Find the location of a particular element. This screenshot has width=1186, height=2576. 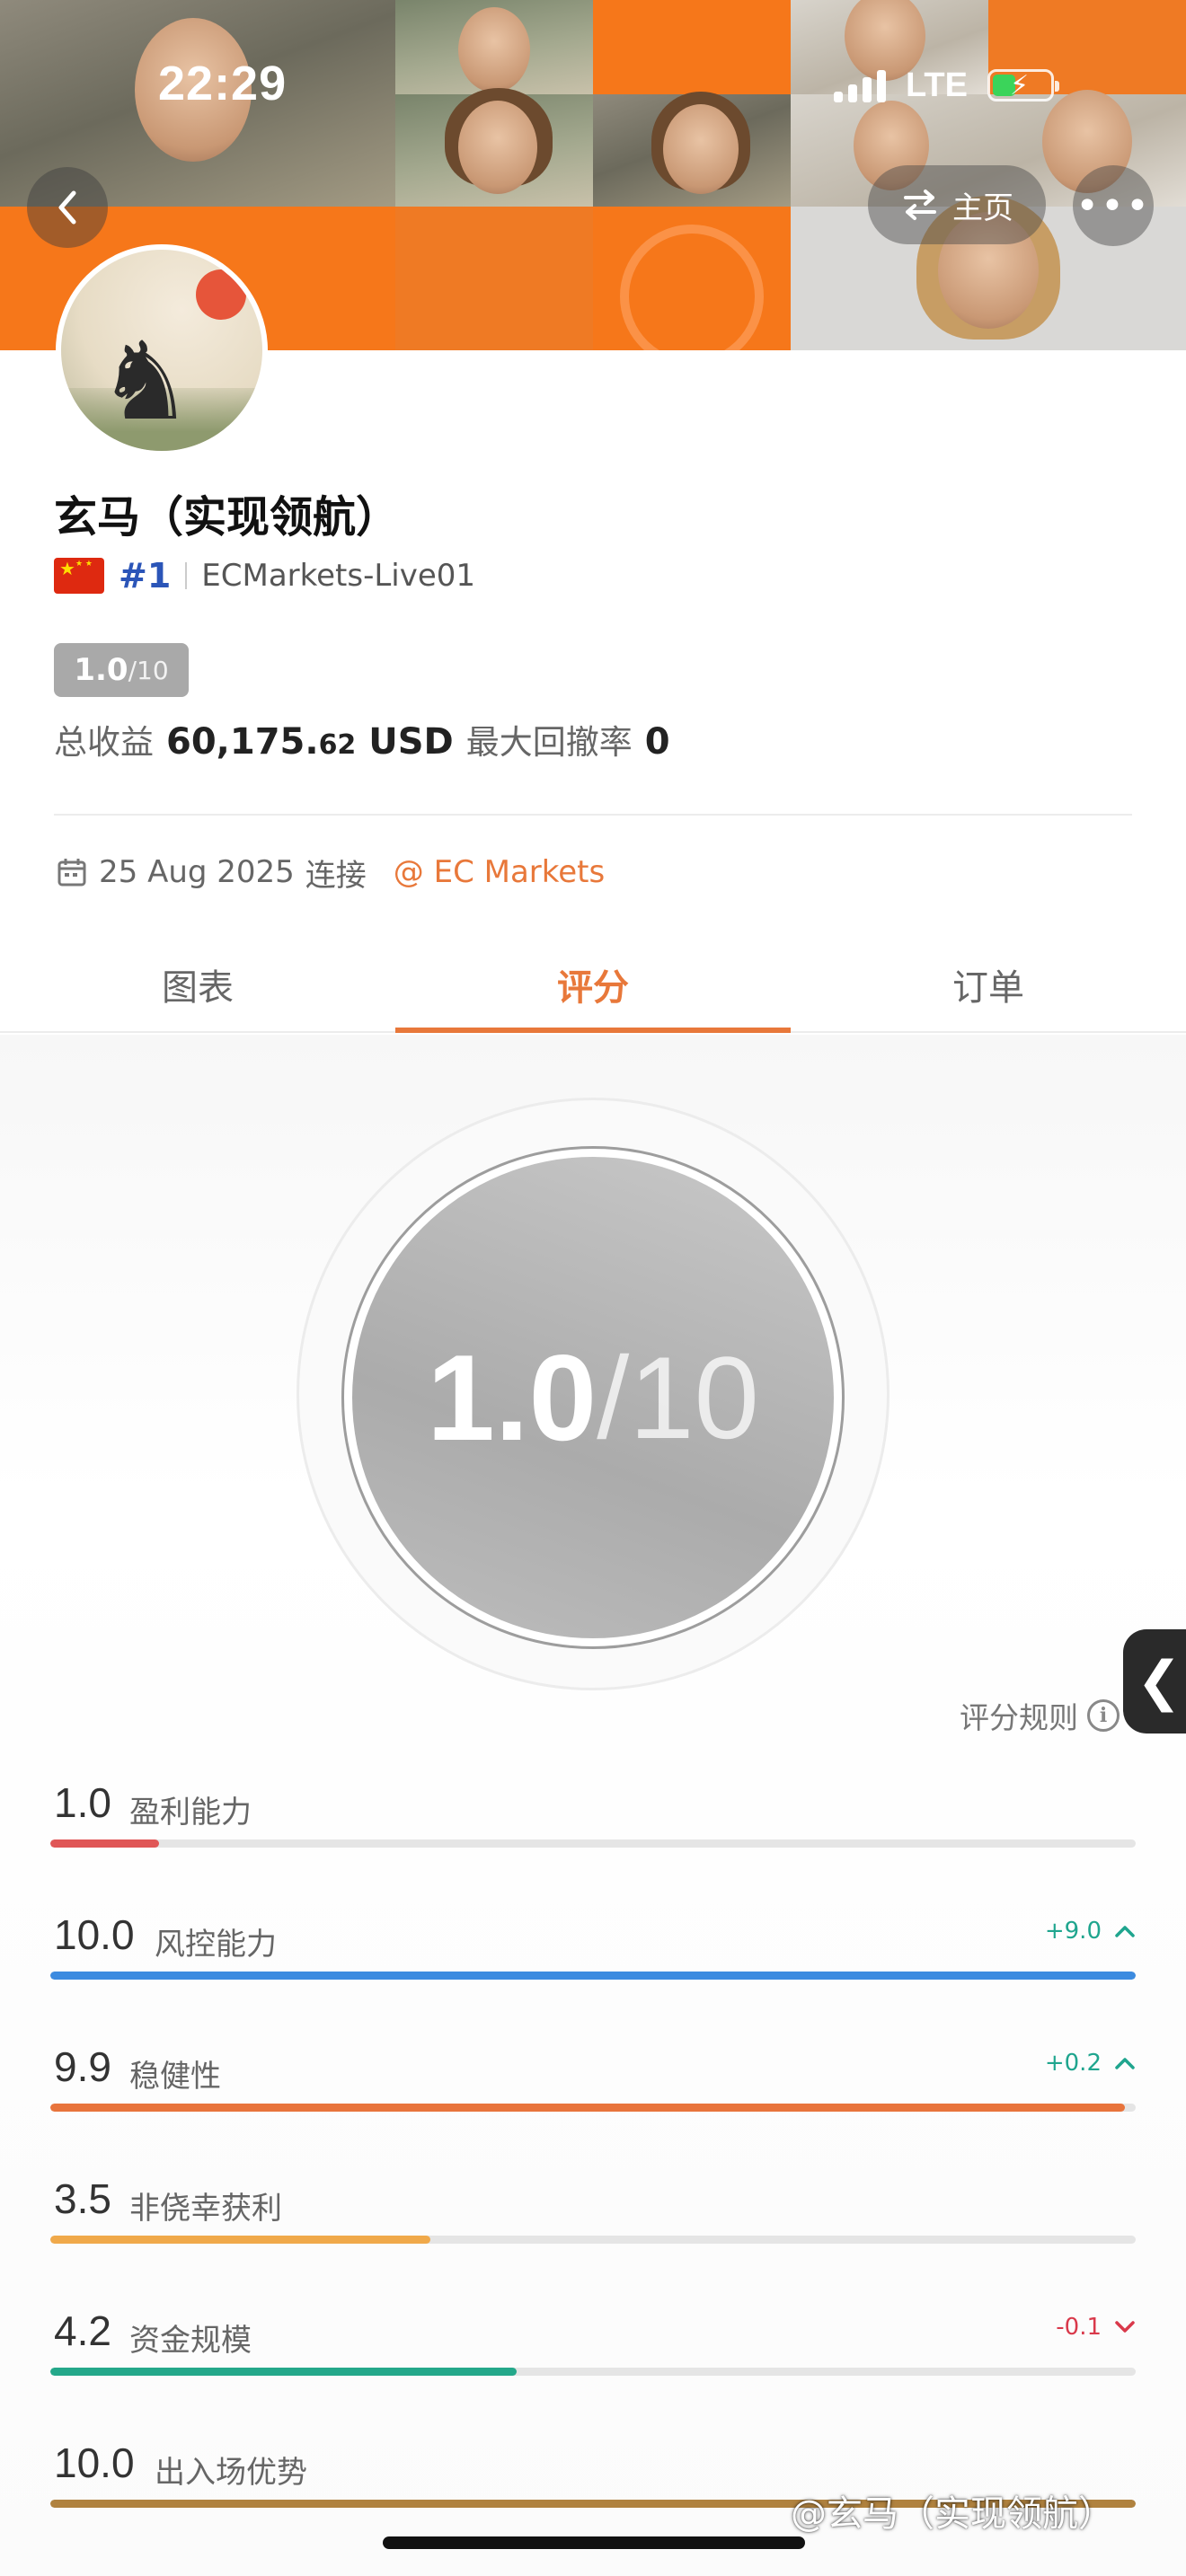

metric-value: 4.2 is located at coordinates (82, 2330).